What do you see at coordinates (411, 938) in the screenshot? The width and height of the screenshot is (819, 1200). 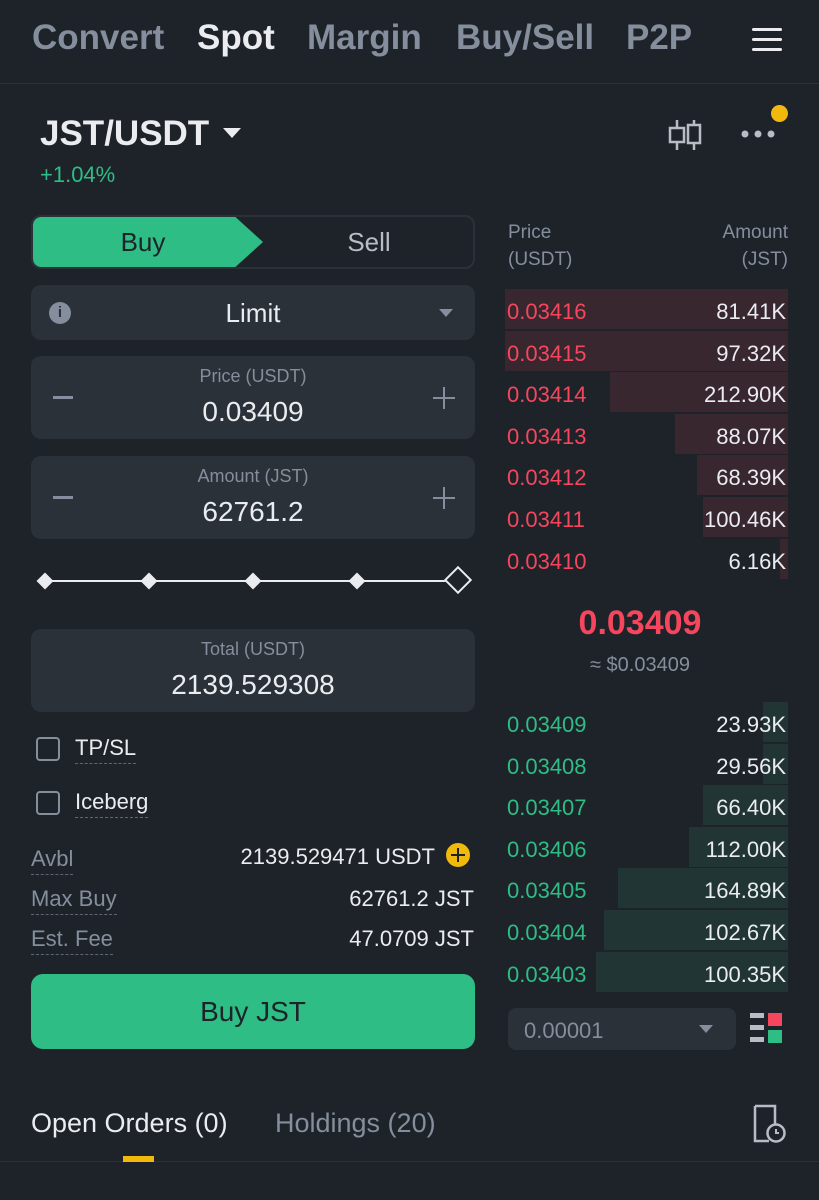 I see `est-fee-value: 47.0709 JST` at bounding box center [411, 938].